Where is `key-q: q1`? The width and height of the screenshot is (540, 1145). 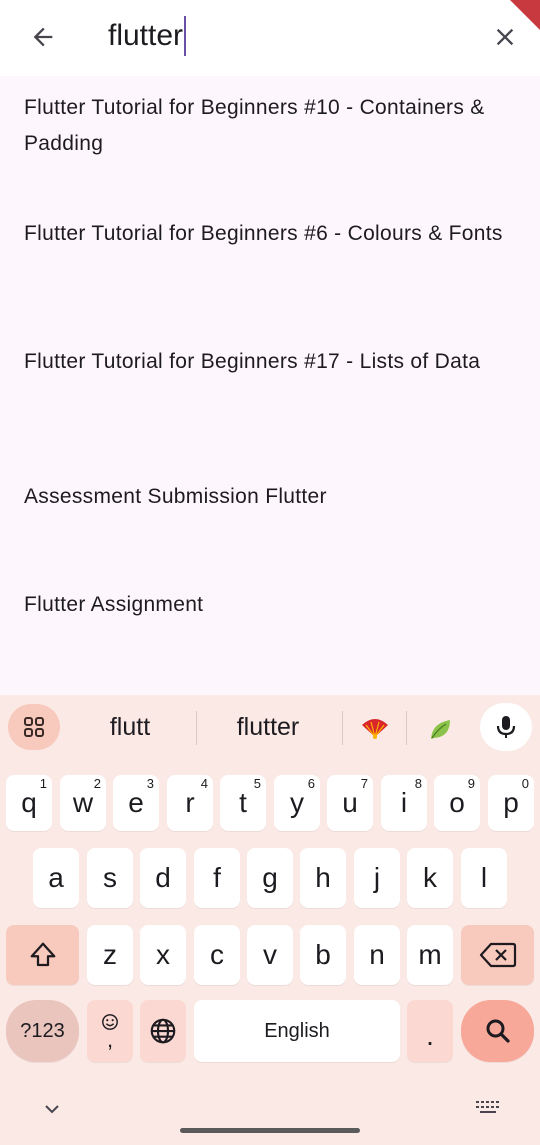
key-q: q1 is located at coordinates (29, 803).